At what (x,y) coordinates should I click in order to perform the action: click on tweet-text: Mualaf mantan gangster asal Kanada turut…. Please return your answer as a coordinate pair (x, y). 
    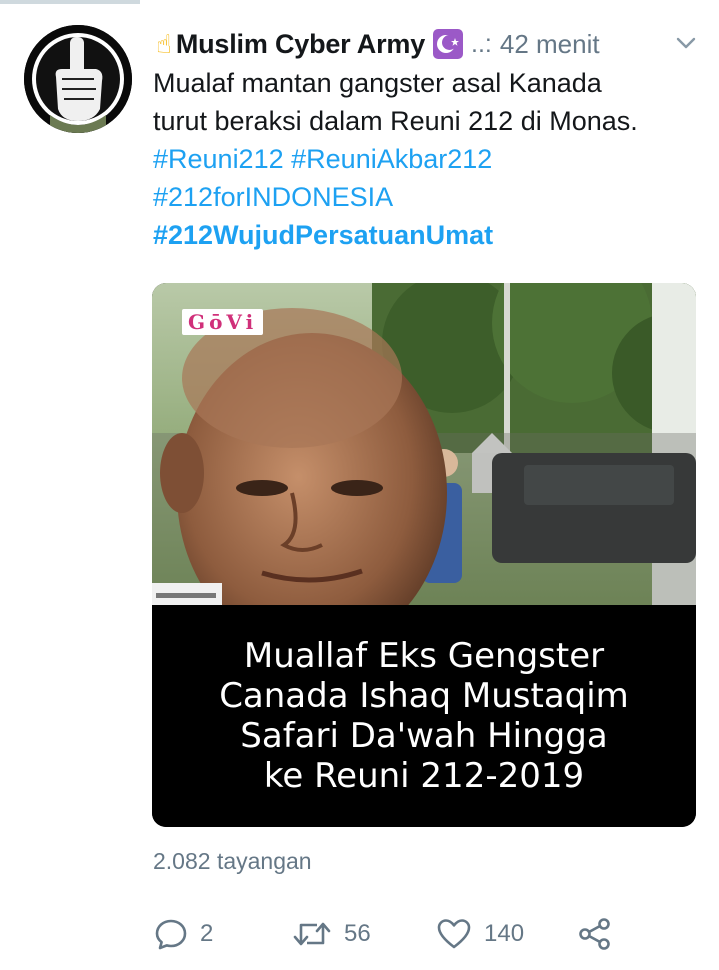
    Looking at the image, I should click on (428, 159).